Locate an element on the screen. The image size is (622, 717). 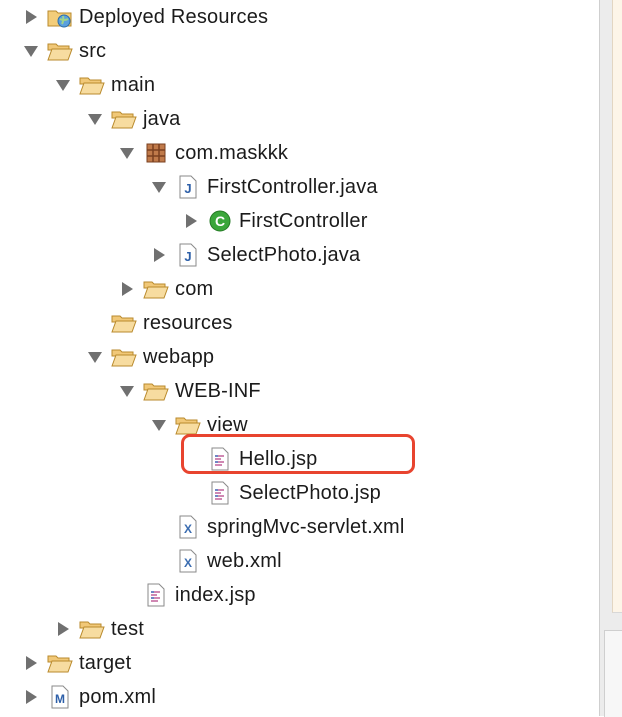
editor-area is located at coordinates (617, 306).